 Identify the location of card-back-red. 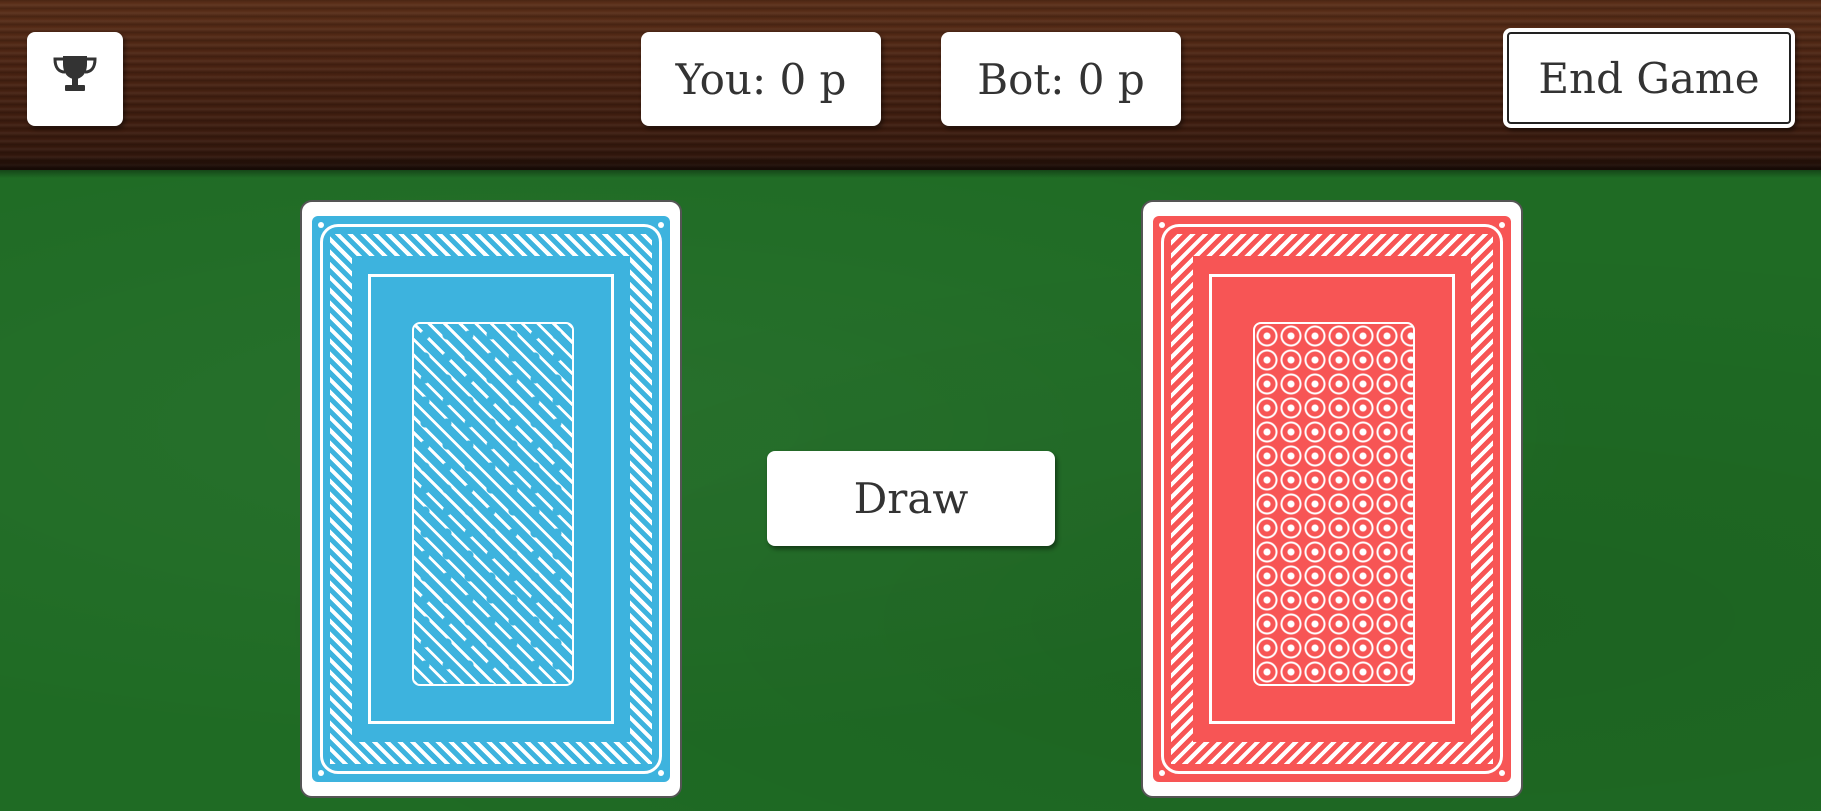
(1332, 499).